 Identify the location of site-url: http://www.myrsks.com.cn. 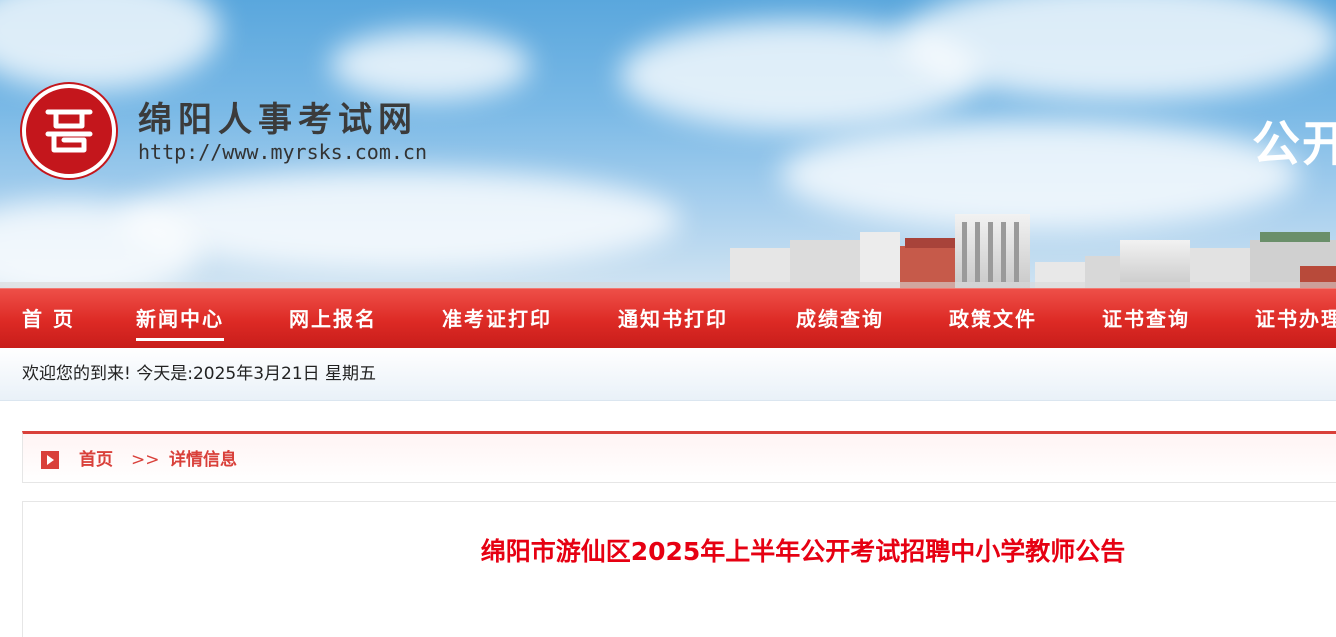
(282, 152).